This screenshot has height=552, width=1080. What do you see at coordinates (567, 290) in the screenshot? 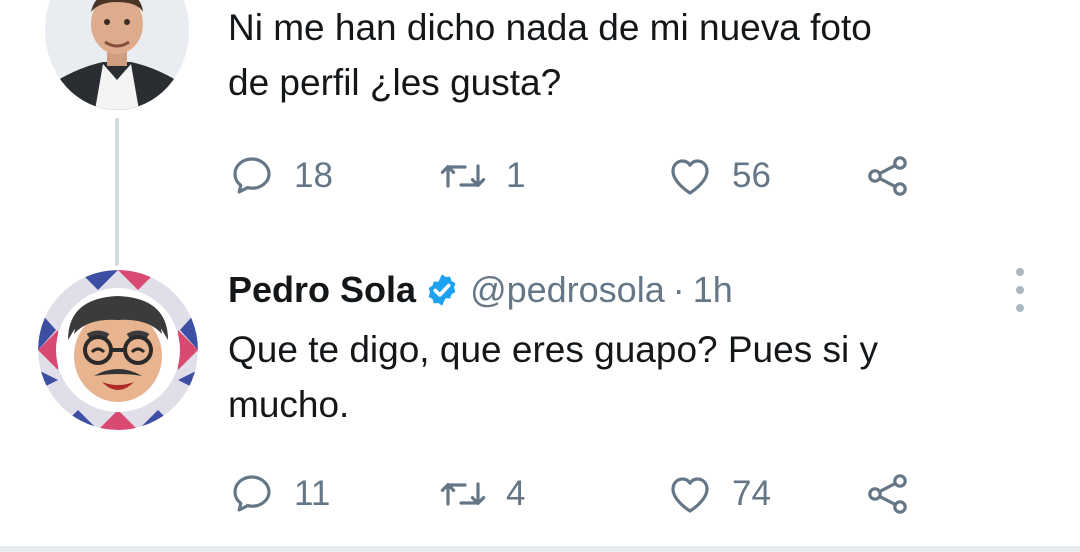
I see `author-handle: @pedrosola` at bounding box center [567, 290].